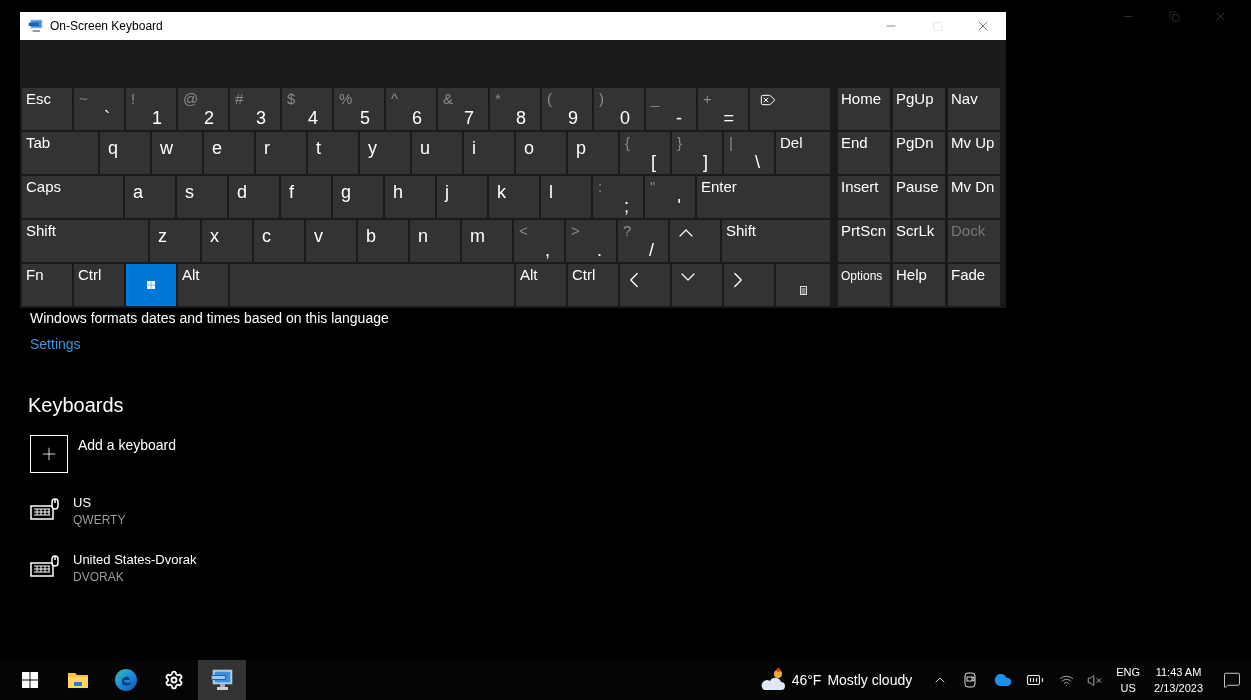 This screenshot has height=700, width=1251. What do you see at coordinates (489, 153) in the screenshot?
I see `key: i` at bounding box center [489, 153].